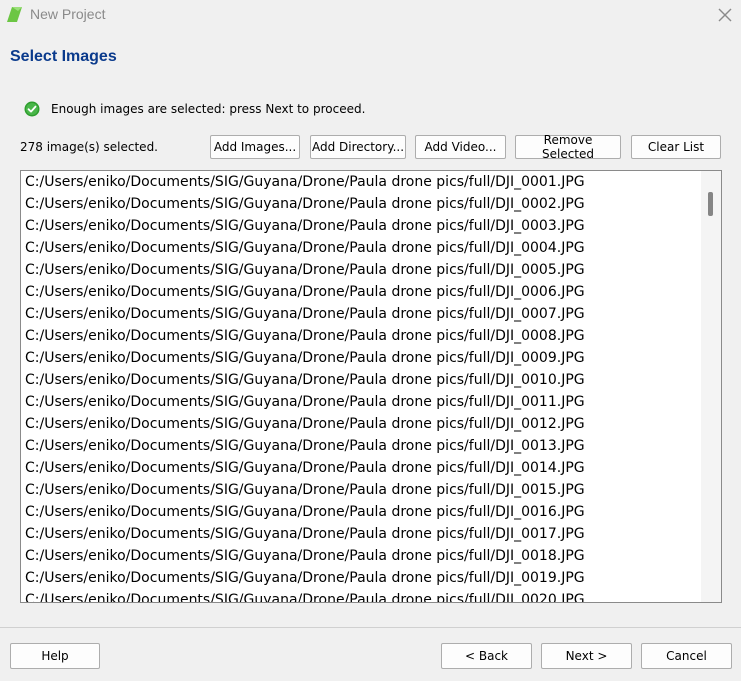 Image resolution: width=741 pixels, height=681 pixels. I want to click on vertical-scrollbar, so click(711, 386).